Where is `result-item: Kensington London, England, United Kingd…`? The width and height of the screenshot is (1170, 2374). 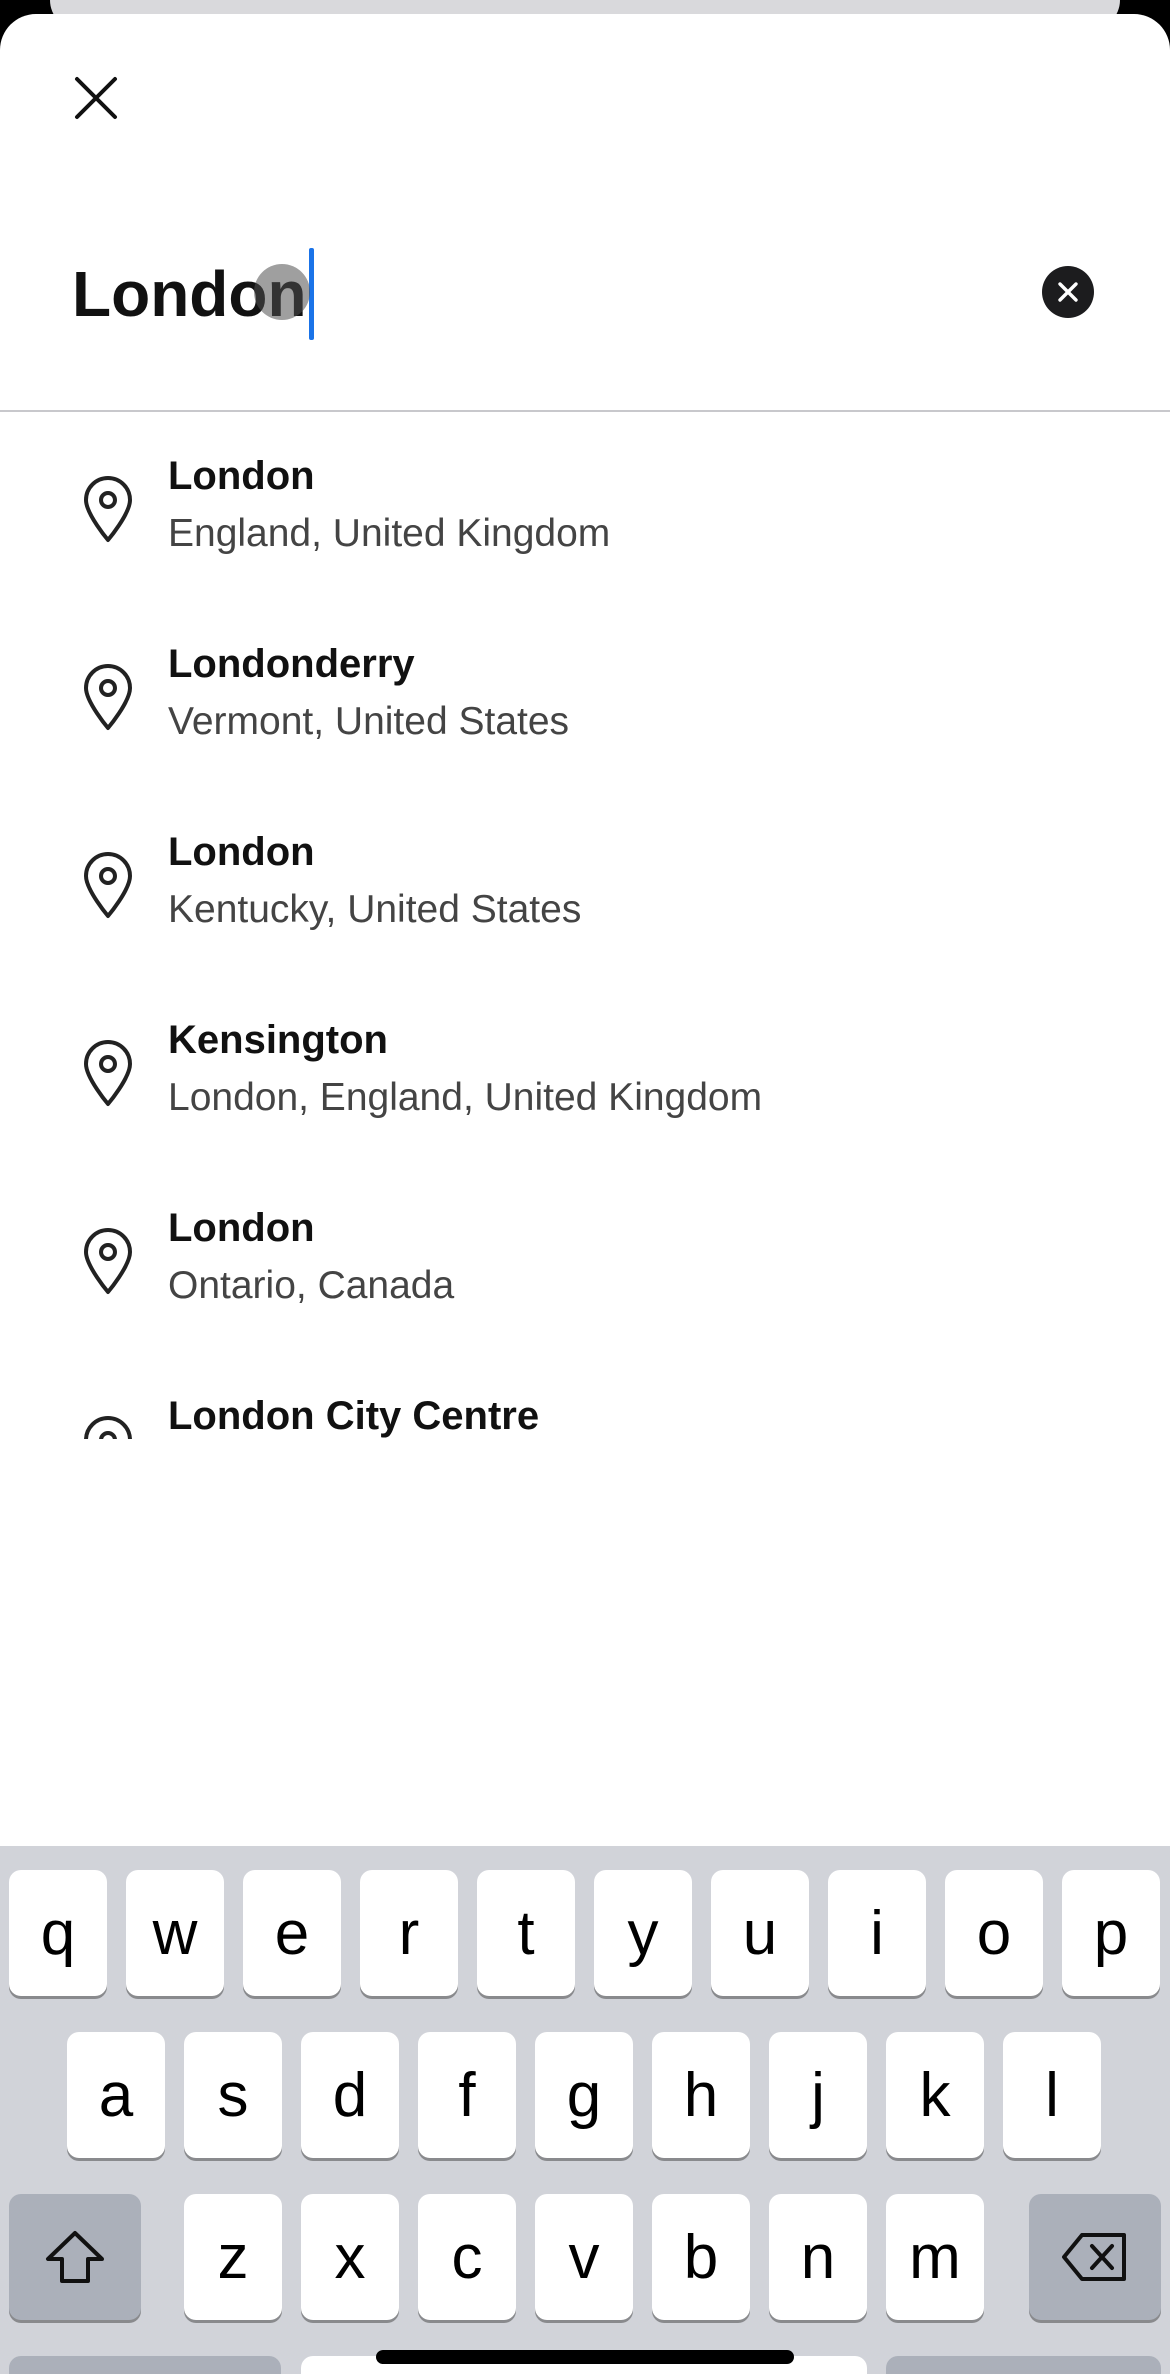 result-item: Kensington London, England, United Kingd… is located at coordinates (585, 1072).